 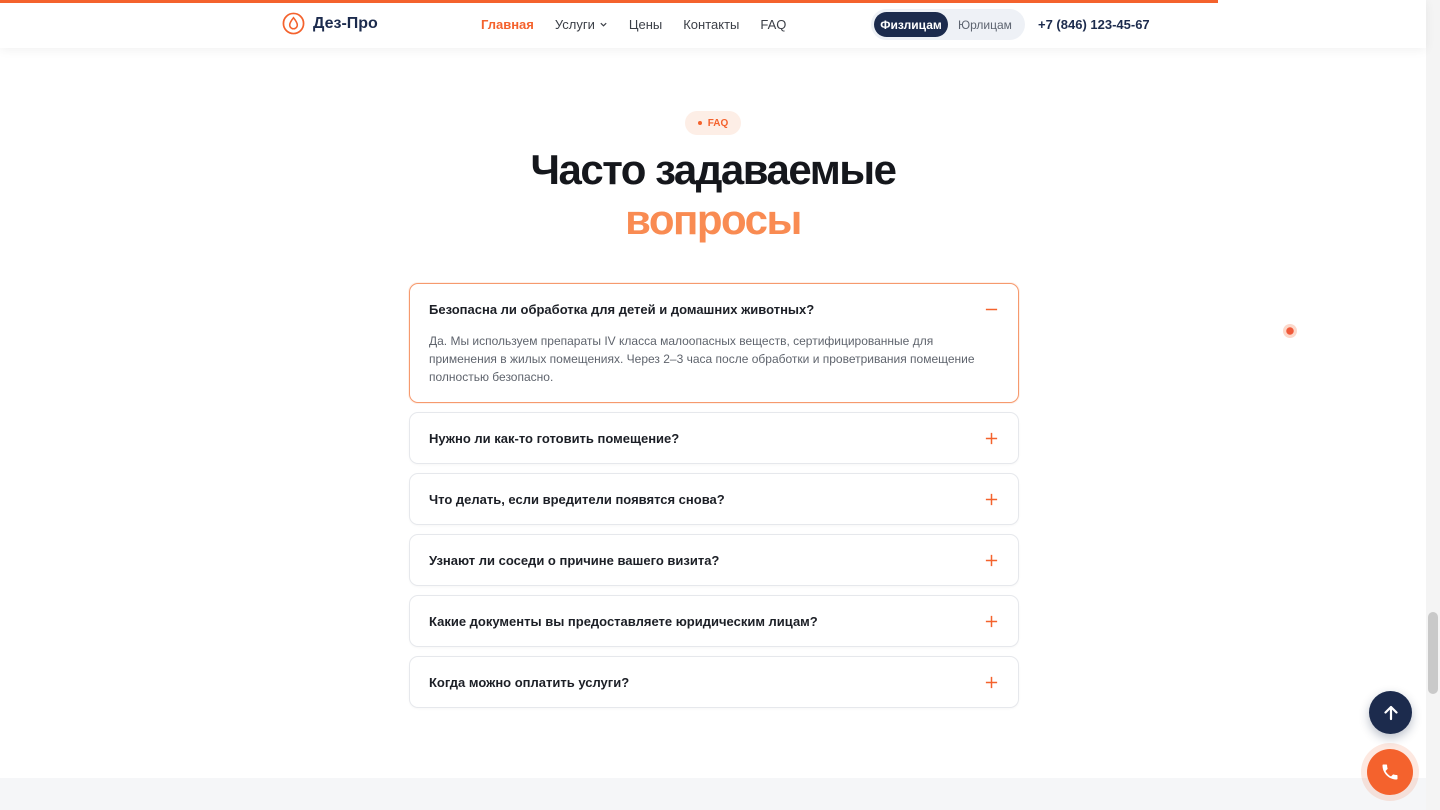 I want to click on audience-toggle: Физлицам Юрлицам, so click(x=948, y=24).